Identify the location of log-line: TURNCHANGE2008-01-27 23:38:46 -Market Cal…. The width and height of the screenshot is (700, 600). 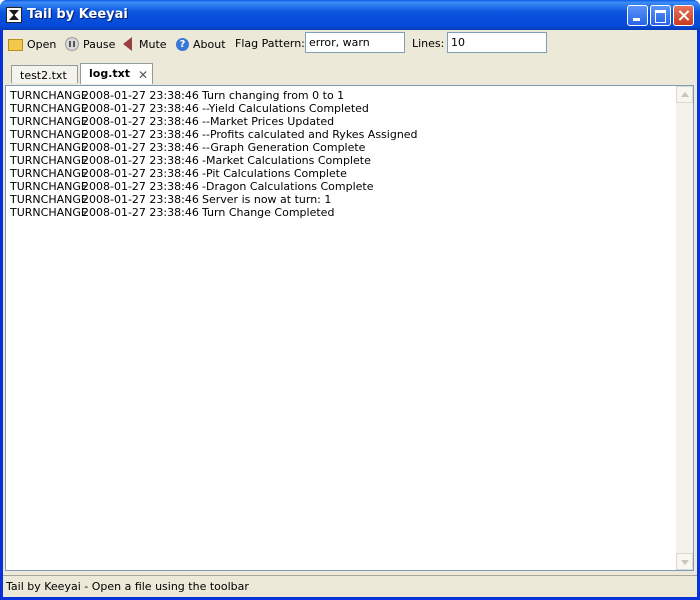
(340, 160).